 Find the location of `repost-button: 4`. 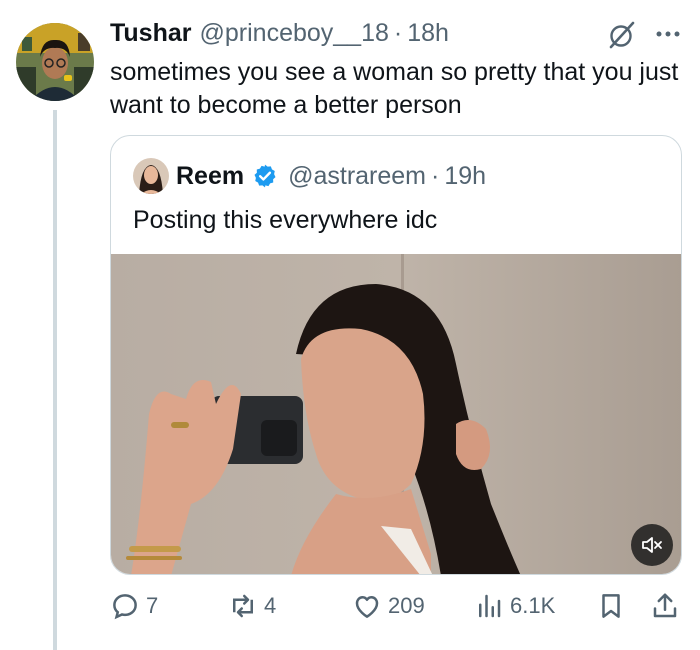

repost-button: 4 is located at coordinates (252, 606).